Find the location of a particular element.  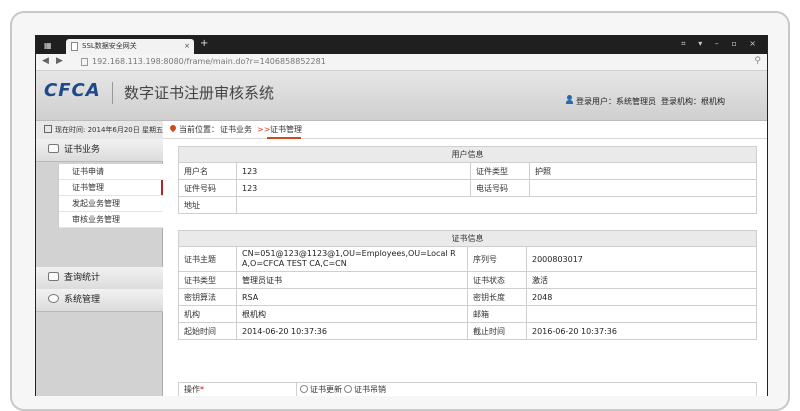

calendar-icon is located at coordinates (48, 129).